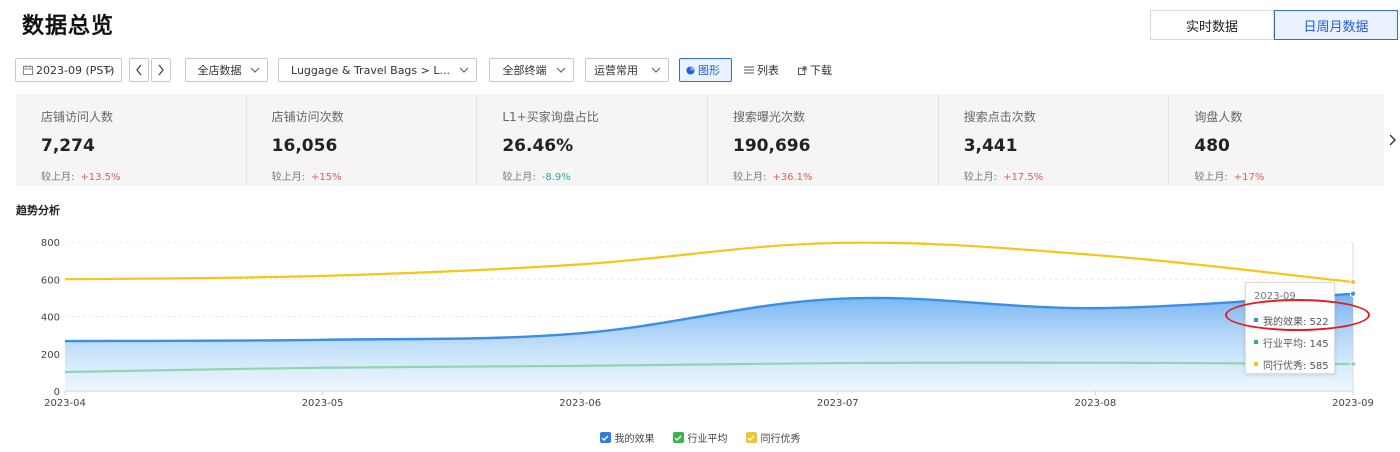 The width and height of the screenshot is (1400, 452). I want to click on metric-label: 店铺访问人数, so click(77, 117).